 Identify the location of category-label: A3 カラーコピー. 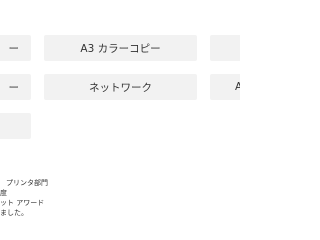
(120, 48).